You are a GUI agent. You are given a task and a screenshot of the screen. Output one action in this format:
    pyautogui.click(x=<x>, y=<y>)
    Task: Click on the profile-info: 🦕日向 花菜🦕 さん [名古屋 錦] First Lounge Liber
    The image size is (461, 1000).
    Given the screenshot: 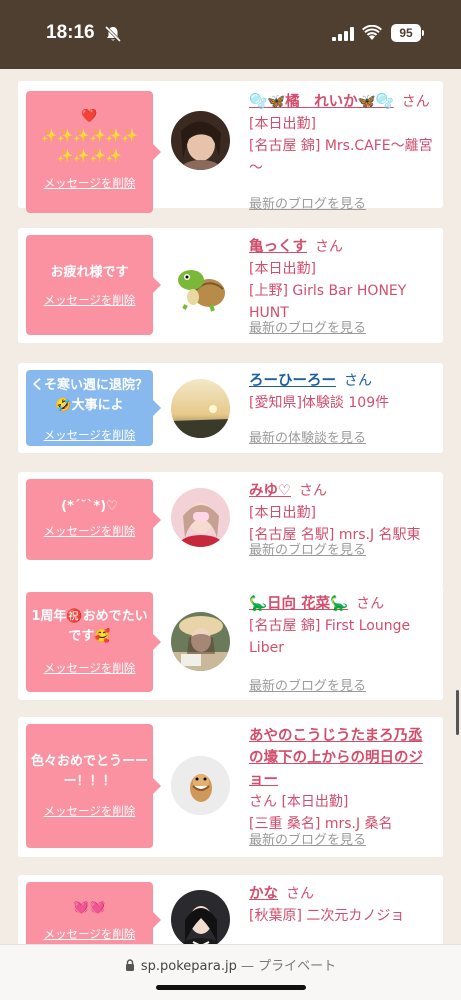 What is the action you would take?
    pyautogui.click(x=343, y=626)
    